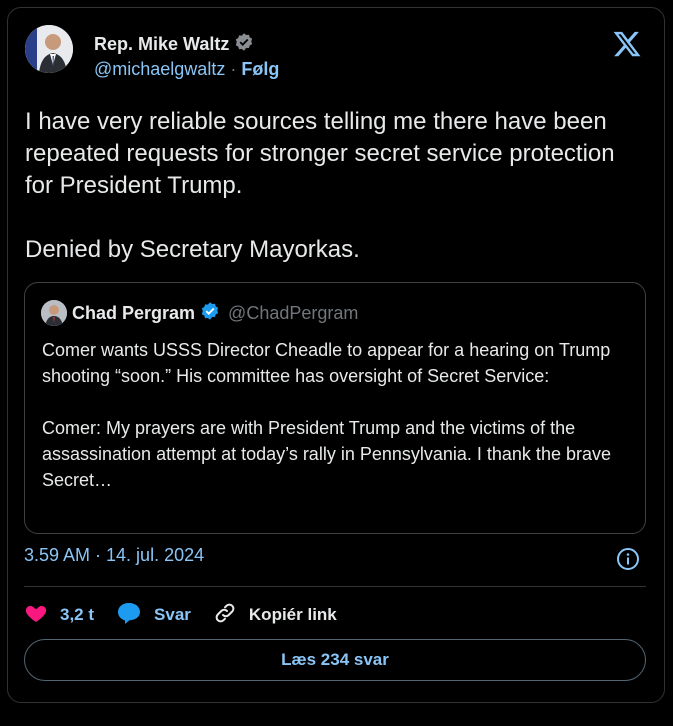 This screenshot has height=726, width=673. What do you see at coordinates (114, 555) in the screenshot?
I see `tweet-timestamp: 3.59 AM · 14. jul. 2024` at bounding box center [114, 555].